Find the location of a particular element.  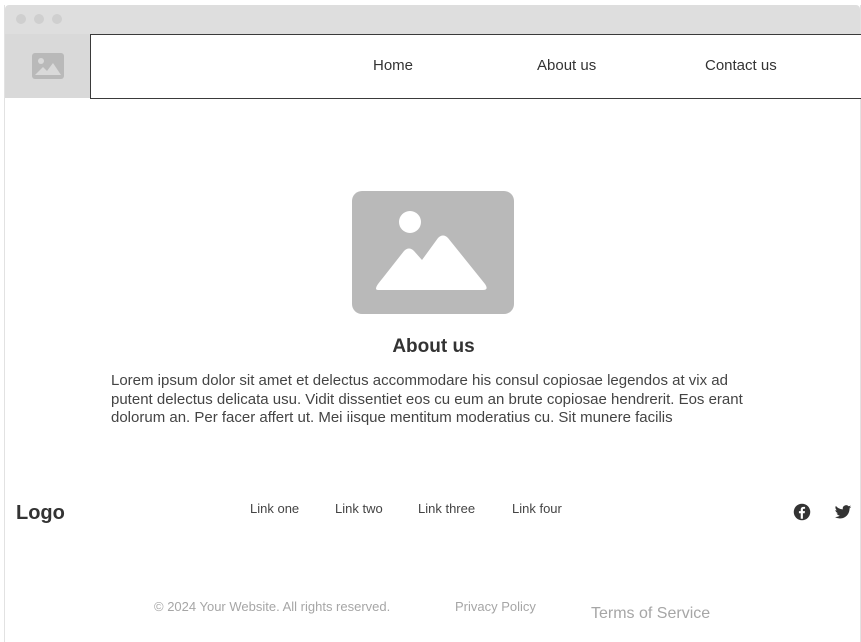

top-navbar: Home About us Contact us is located at coordinates (475, 66).